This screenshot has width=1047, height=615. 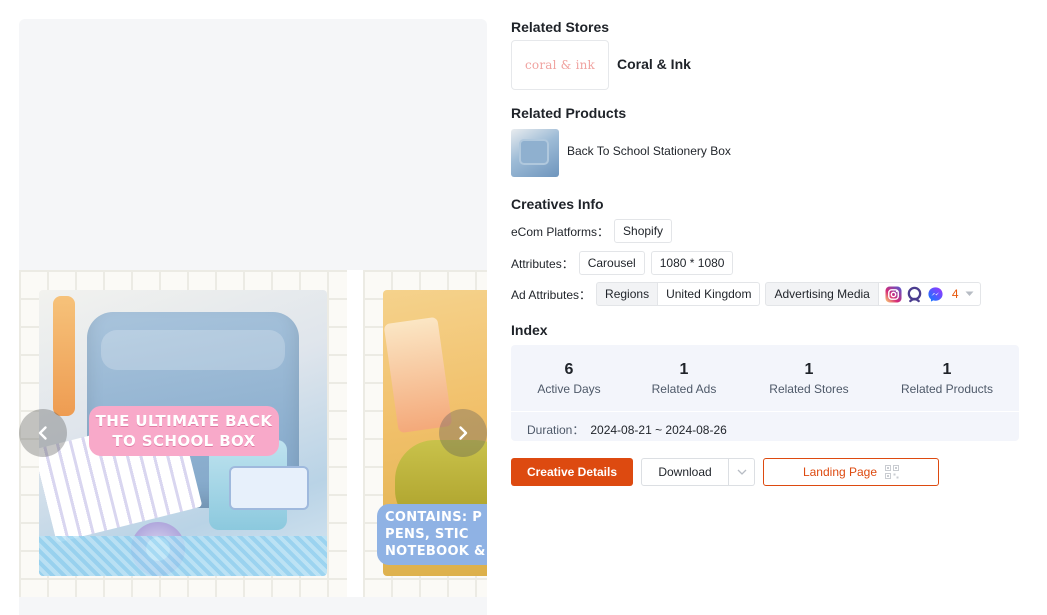 I want to click on ad-attributes-label: Ad Attributes：, so click(x=551, y=294).